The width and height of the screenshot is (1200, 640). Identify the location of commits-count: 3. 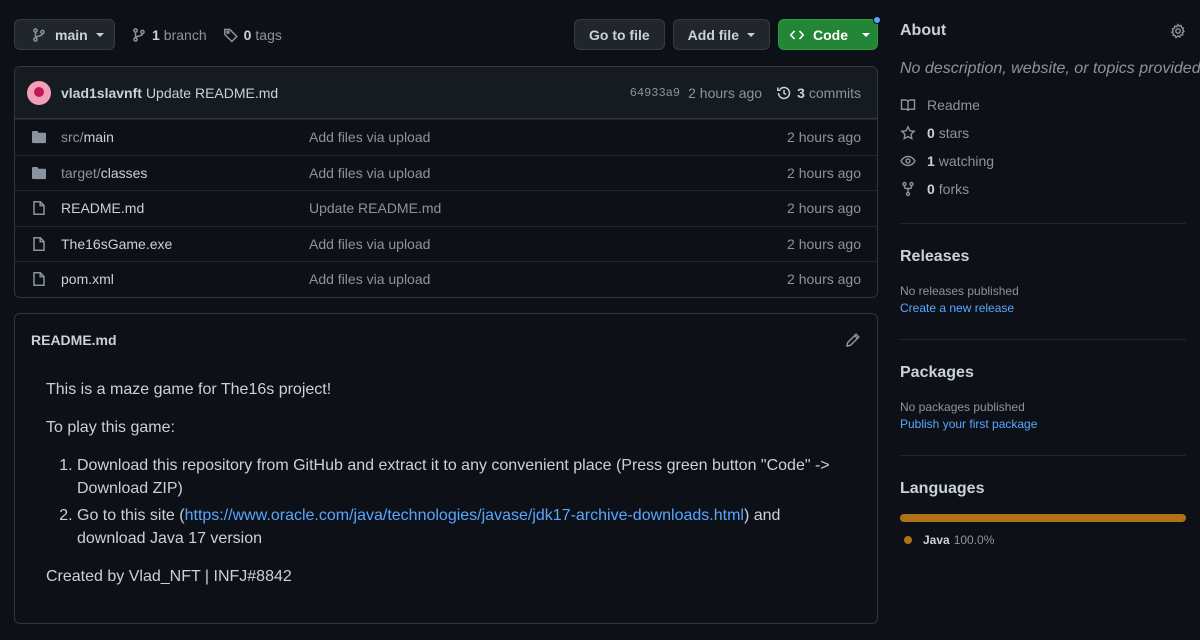
(801, 92).